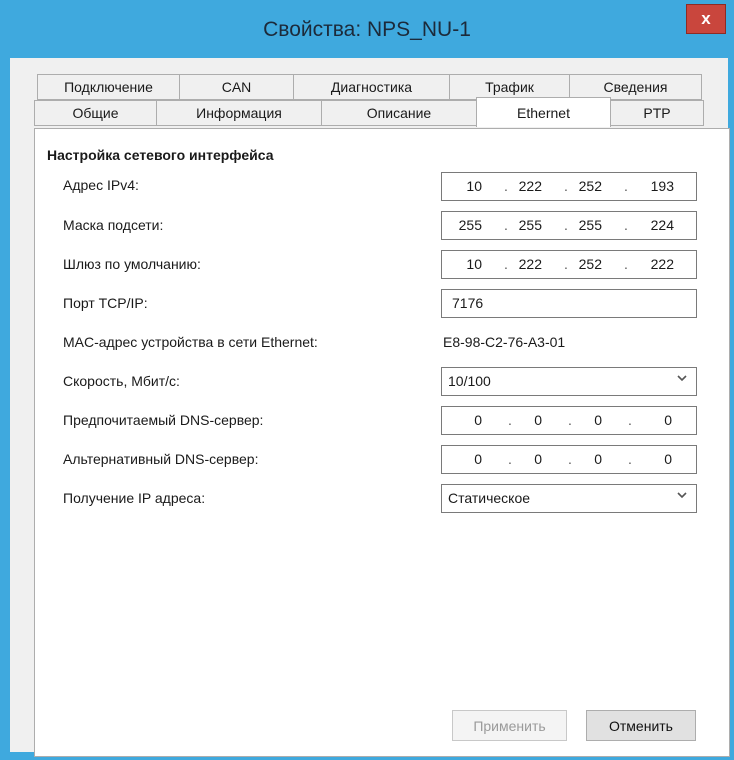  Describe the element at coordinates (522, 225) in the screenshot. I see `mask-octet-2: 255` at that location.